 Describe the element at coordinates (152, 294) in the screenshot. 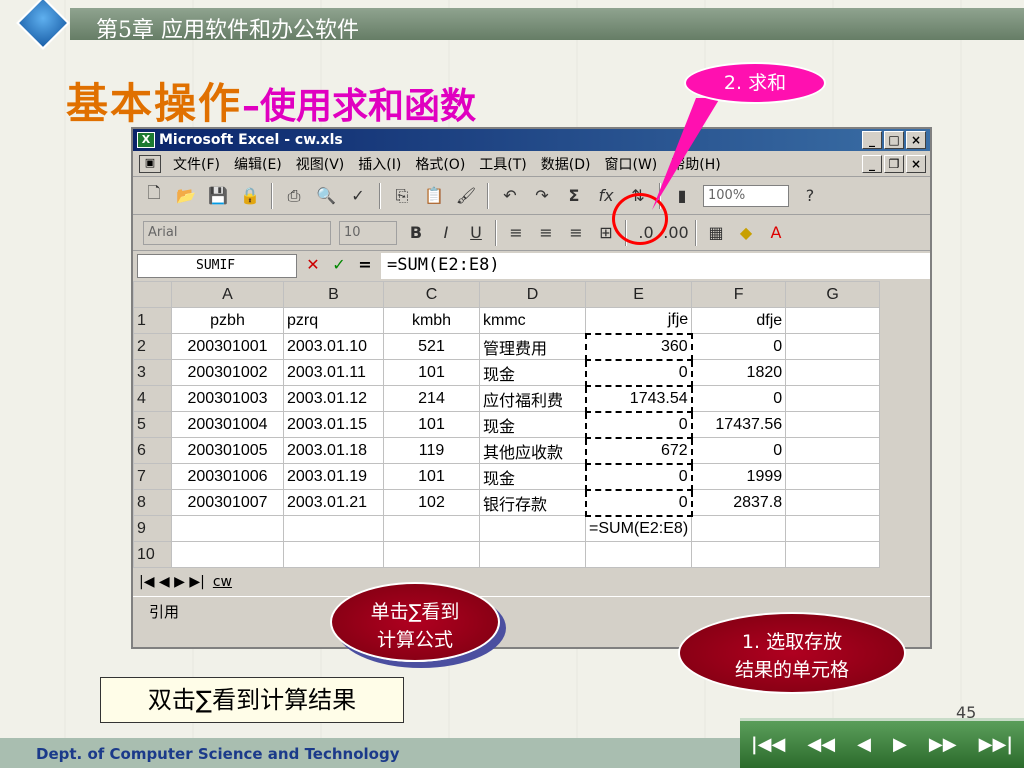

I see `select-all-corner` at that location.